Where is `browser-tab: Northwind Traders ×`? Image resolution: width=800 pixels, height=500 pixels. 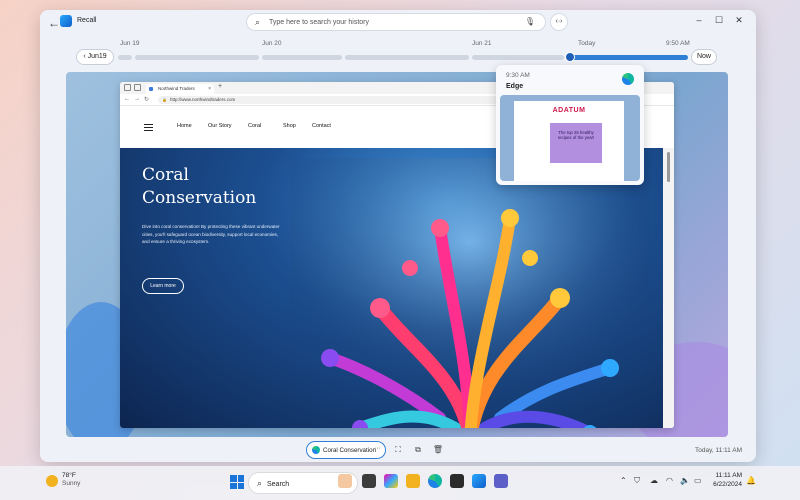
browser-tab: Northwind Traders × is located at coordinates (180, 89).